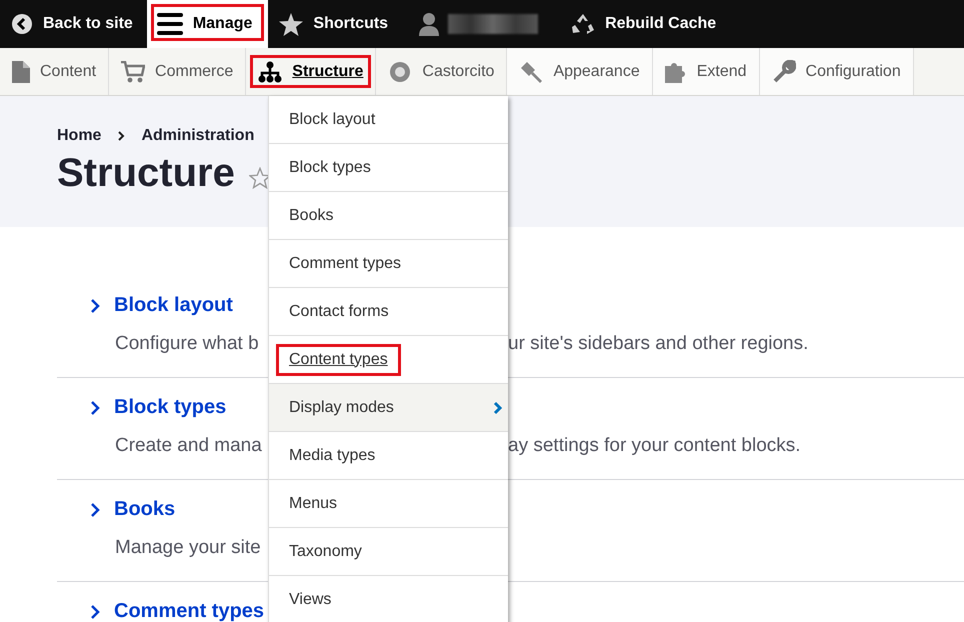 This screenshot has height=622, width=964. I want to click on menu-item: Display modes, so click(388, 408).